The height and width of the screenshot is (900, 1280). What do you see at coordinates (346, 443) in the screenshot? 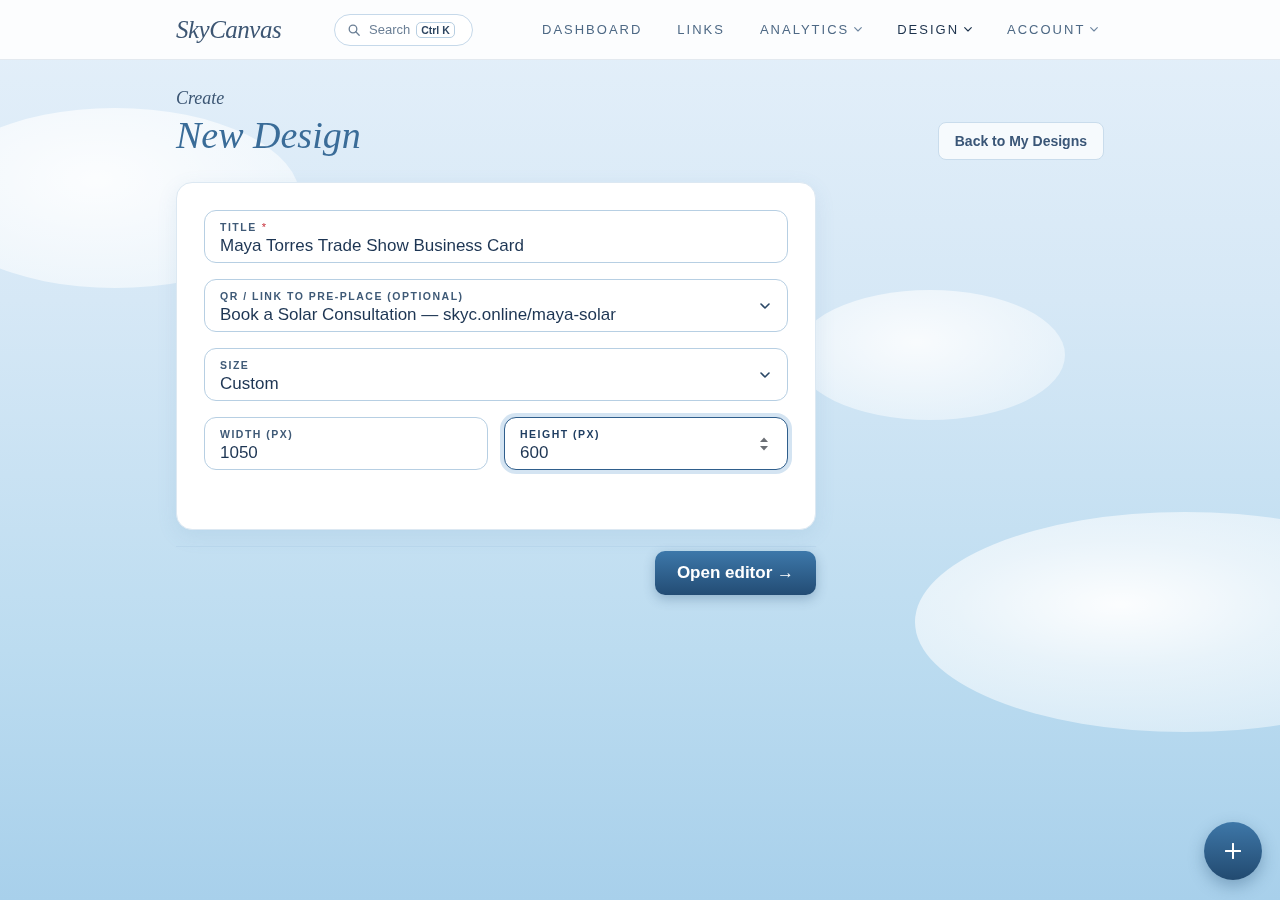
I see `number-field: WIDTH (PX) 1050` at bounding box center [346, 443].